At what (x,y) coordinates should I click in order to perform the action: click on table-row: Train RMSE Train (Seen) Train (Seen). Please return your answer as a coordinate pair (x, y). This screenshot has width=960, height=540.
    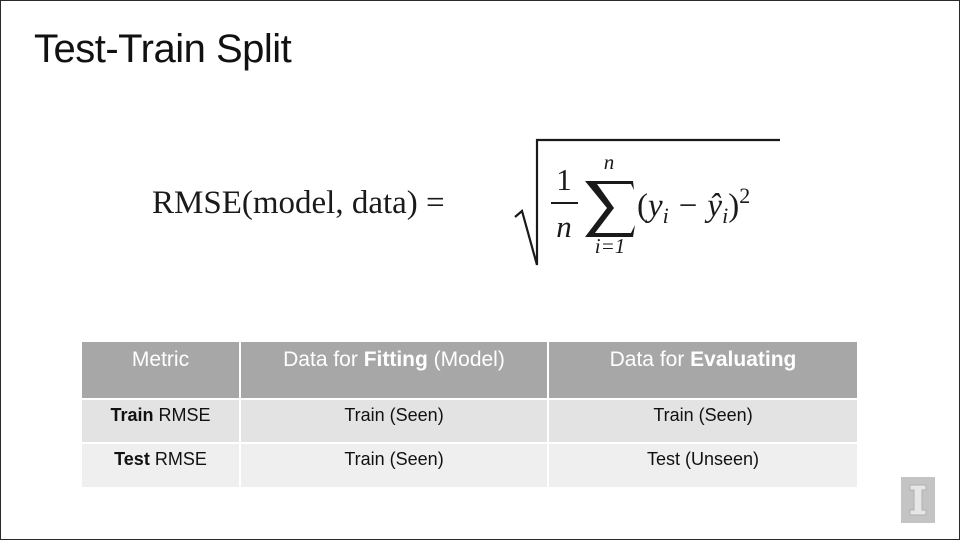
    Looking at the image, I should click on (469, 420).